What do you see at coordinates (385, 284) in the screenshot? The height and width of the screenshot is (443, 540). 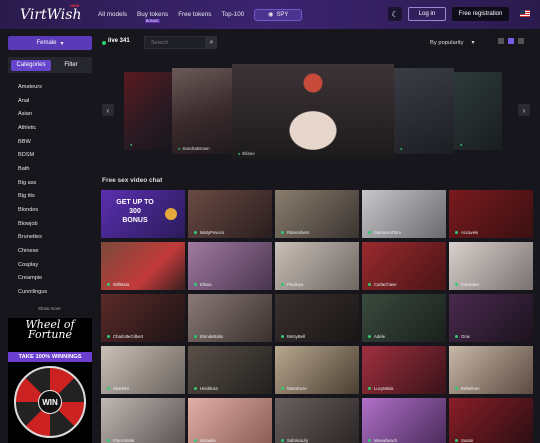 I see `model-name: CarlaChase` at bounding box center [385, 284].